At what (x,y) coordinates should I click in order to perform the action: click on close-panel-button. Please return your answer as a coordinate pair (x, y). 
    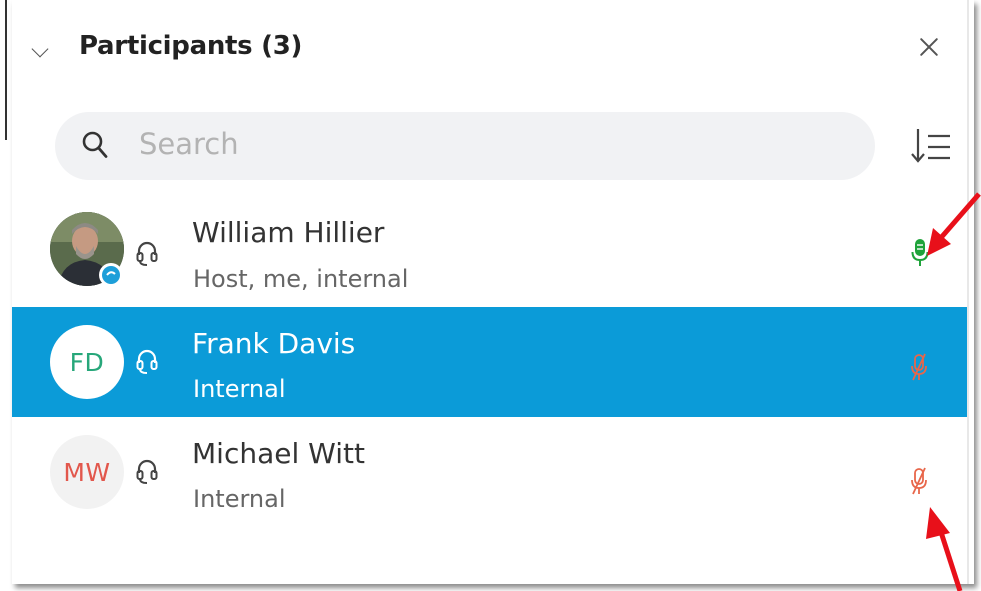
    Looking at the image, I should click on (929, 47).